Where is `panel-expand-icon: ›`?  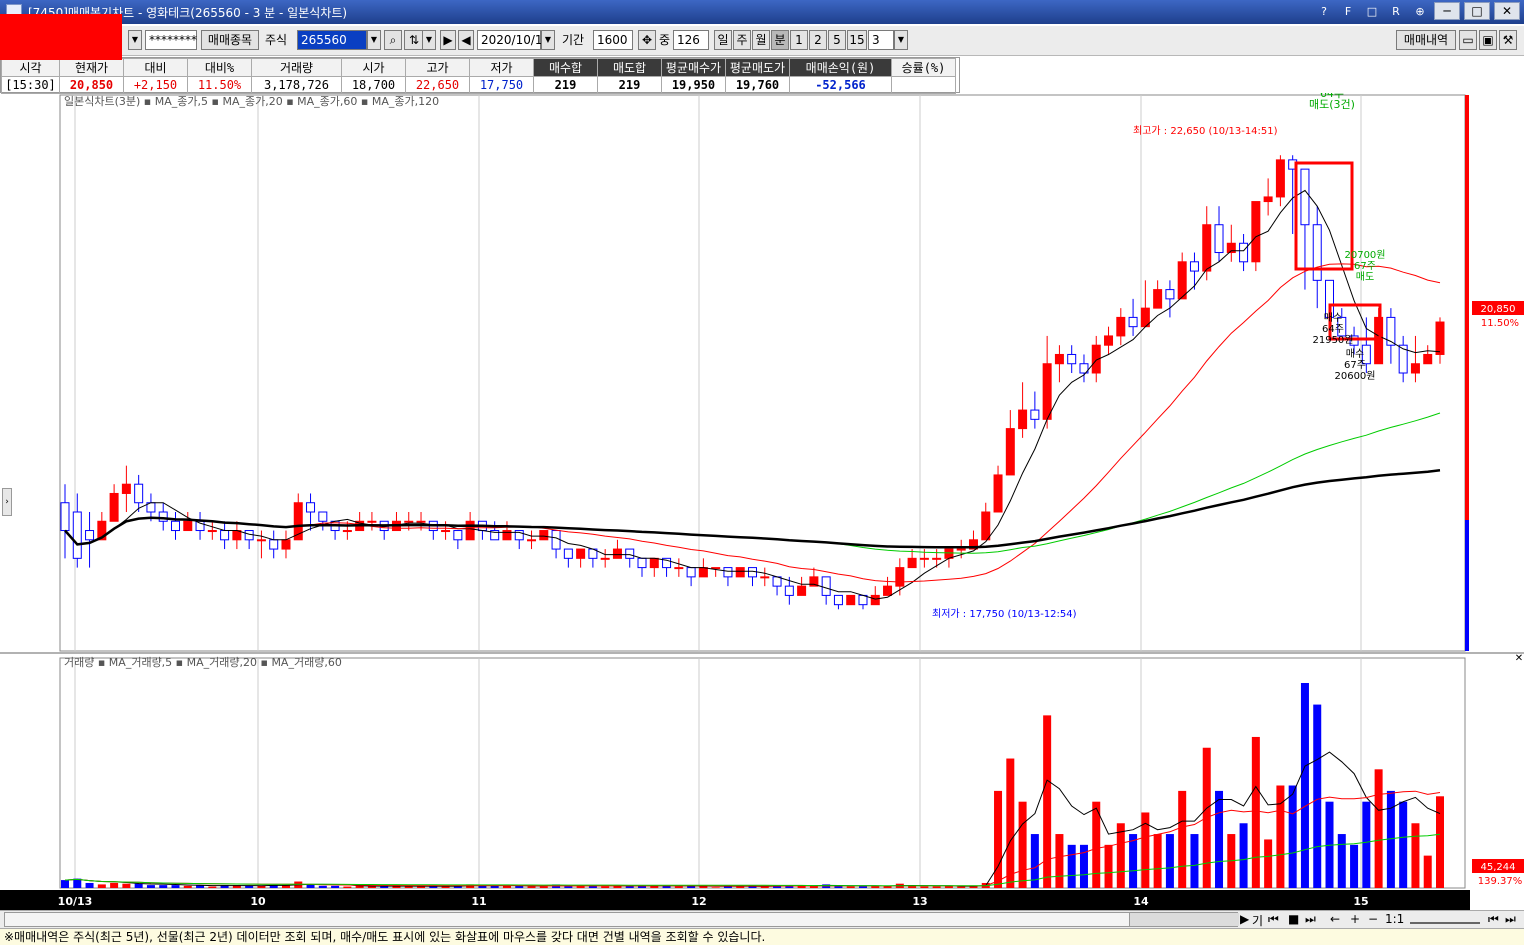
panel-expand-icon: › is located at coordinates (7, 502).